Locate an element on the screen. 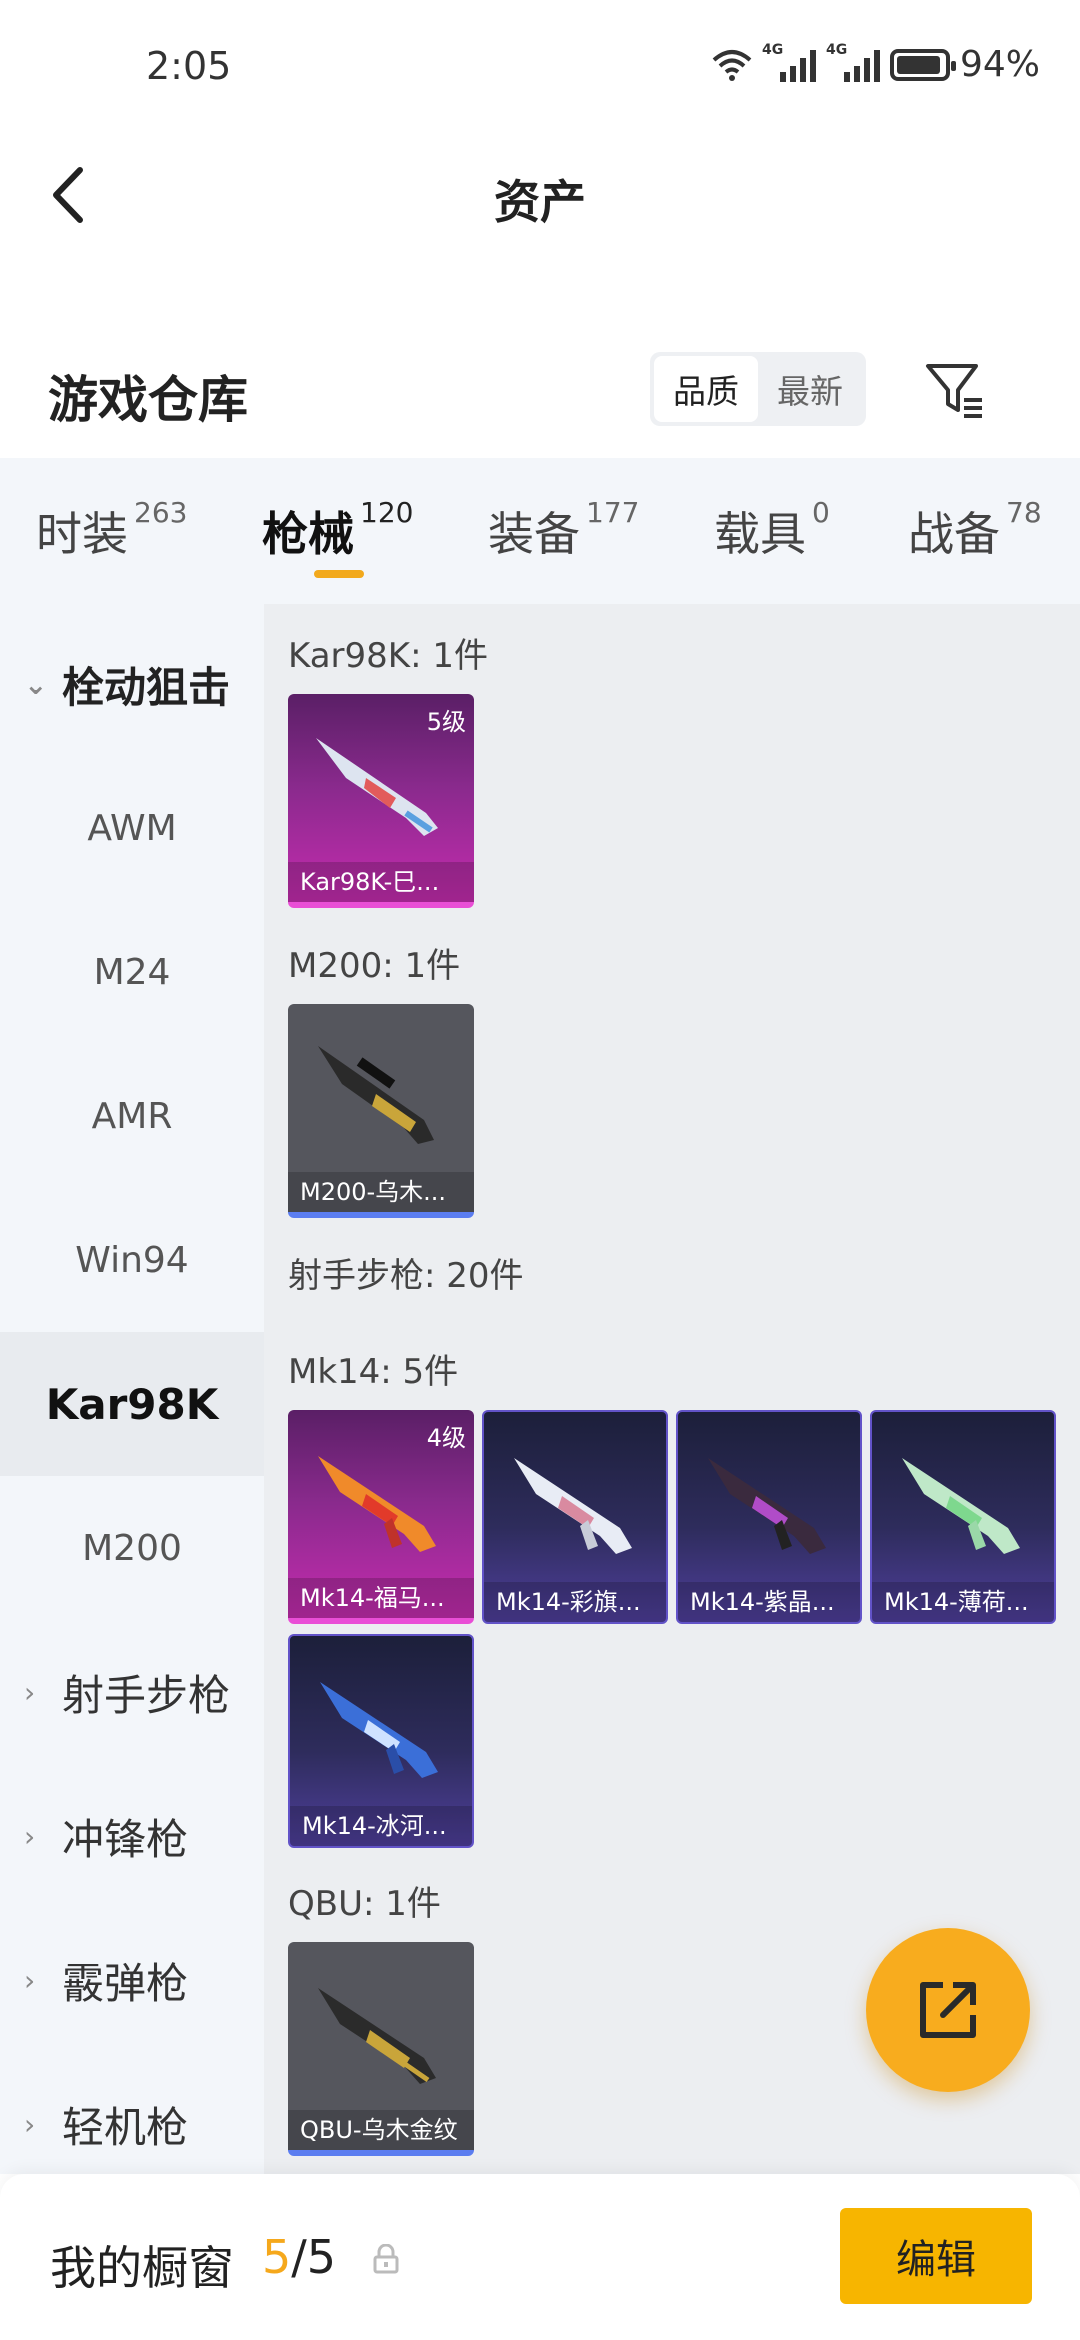 The width and height of the screenshot is (1080, 2340). tab-vehicles: 载具 0 is located at coordinates (772, 530).